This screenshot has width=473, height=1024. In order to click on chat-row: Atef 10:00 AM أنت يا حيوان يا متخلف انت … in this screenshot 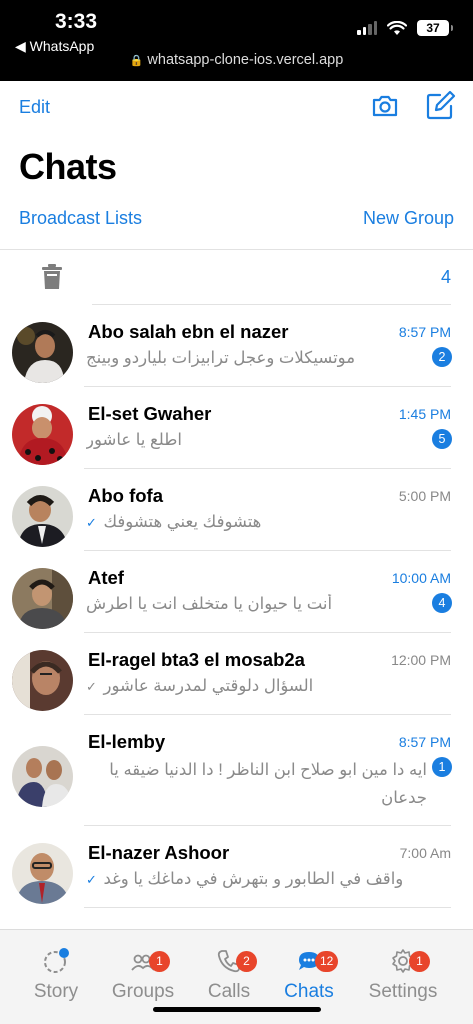, I will do `click(236, 592)`.